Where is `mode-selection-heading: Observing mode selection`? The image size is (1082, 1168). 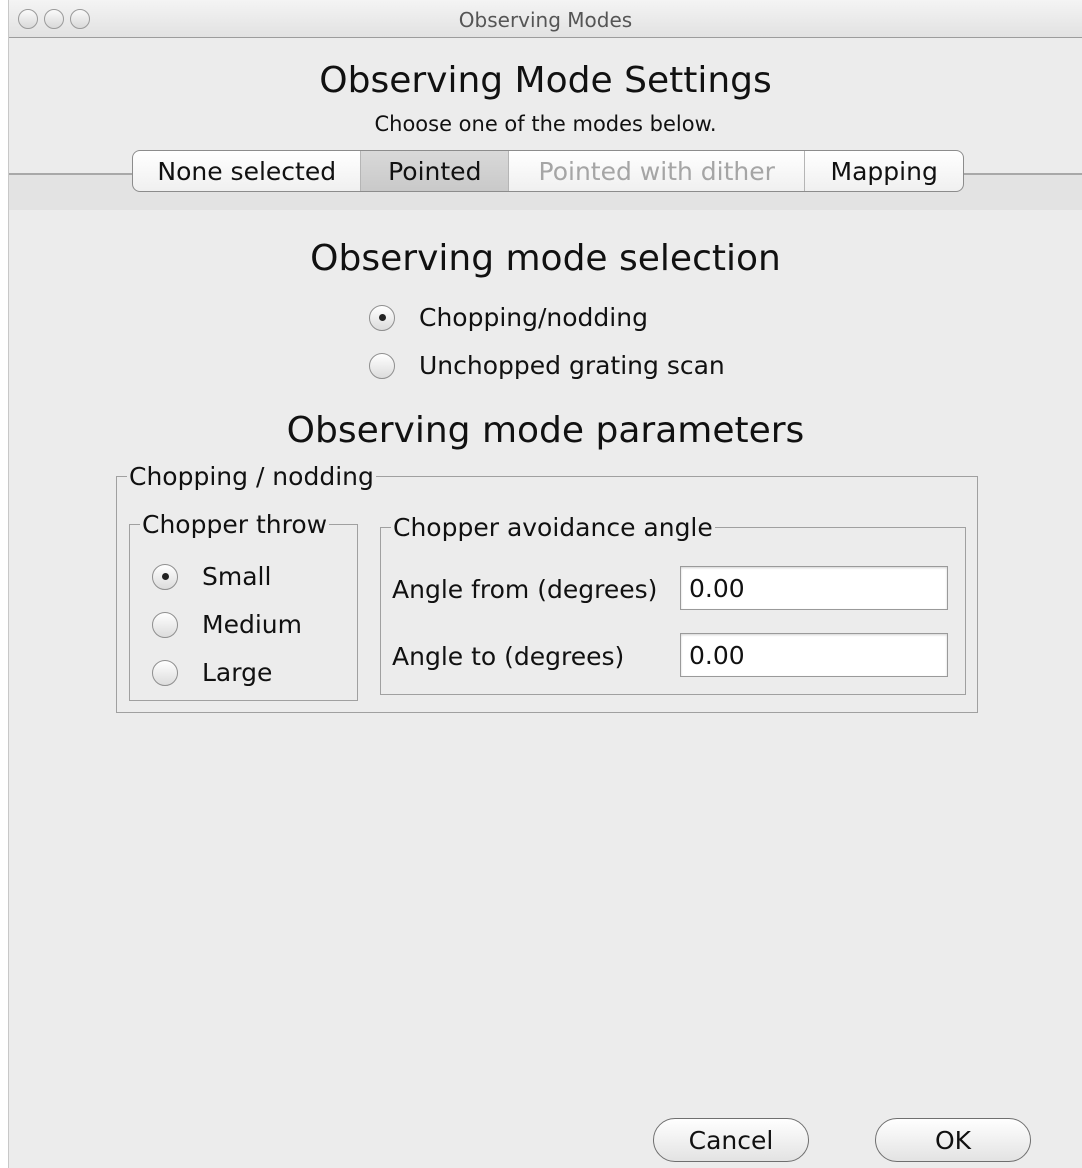
mode-selection-heading: Observing mode selection is located at coordinates (545, 258).